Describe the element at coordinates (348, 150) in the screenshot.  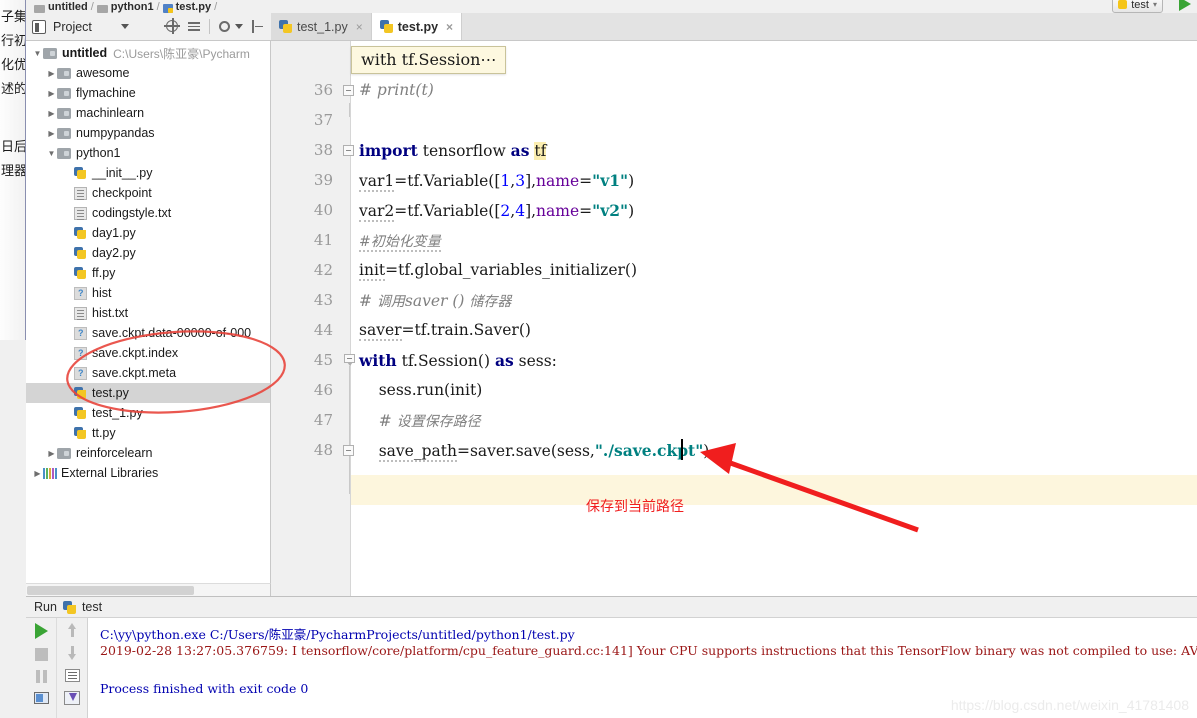
I see `fold-marker-line38` at that location.